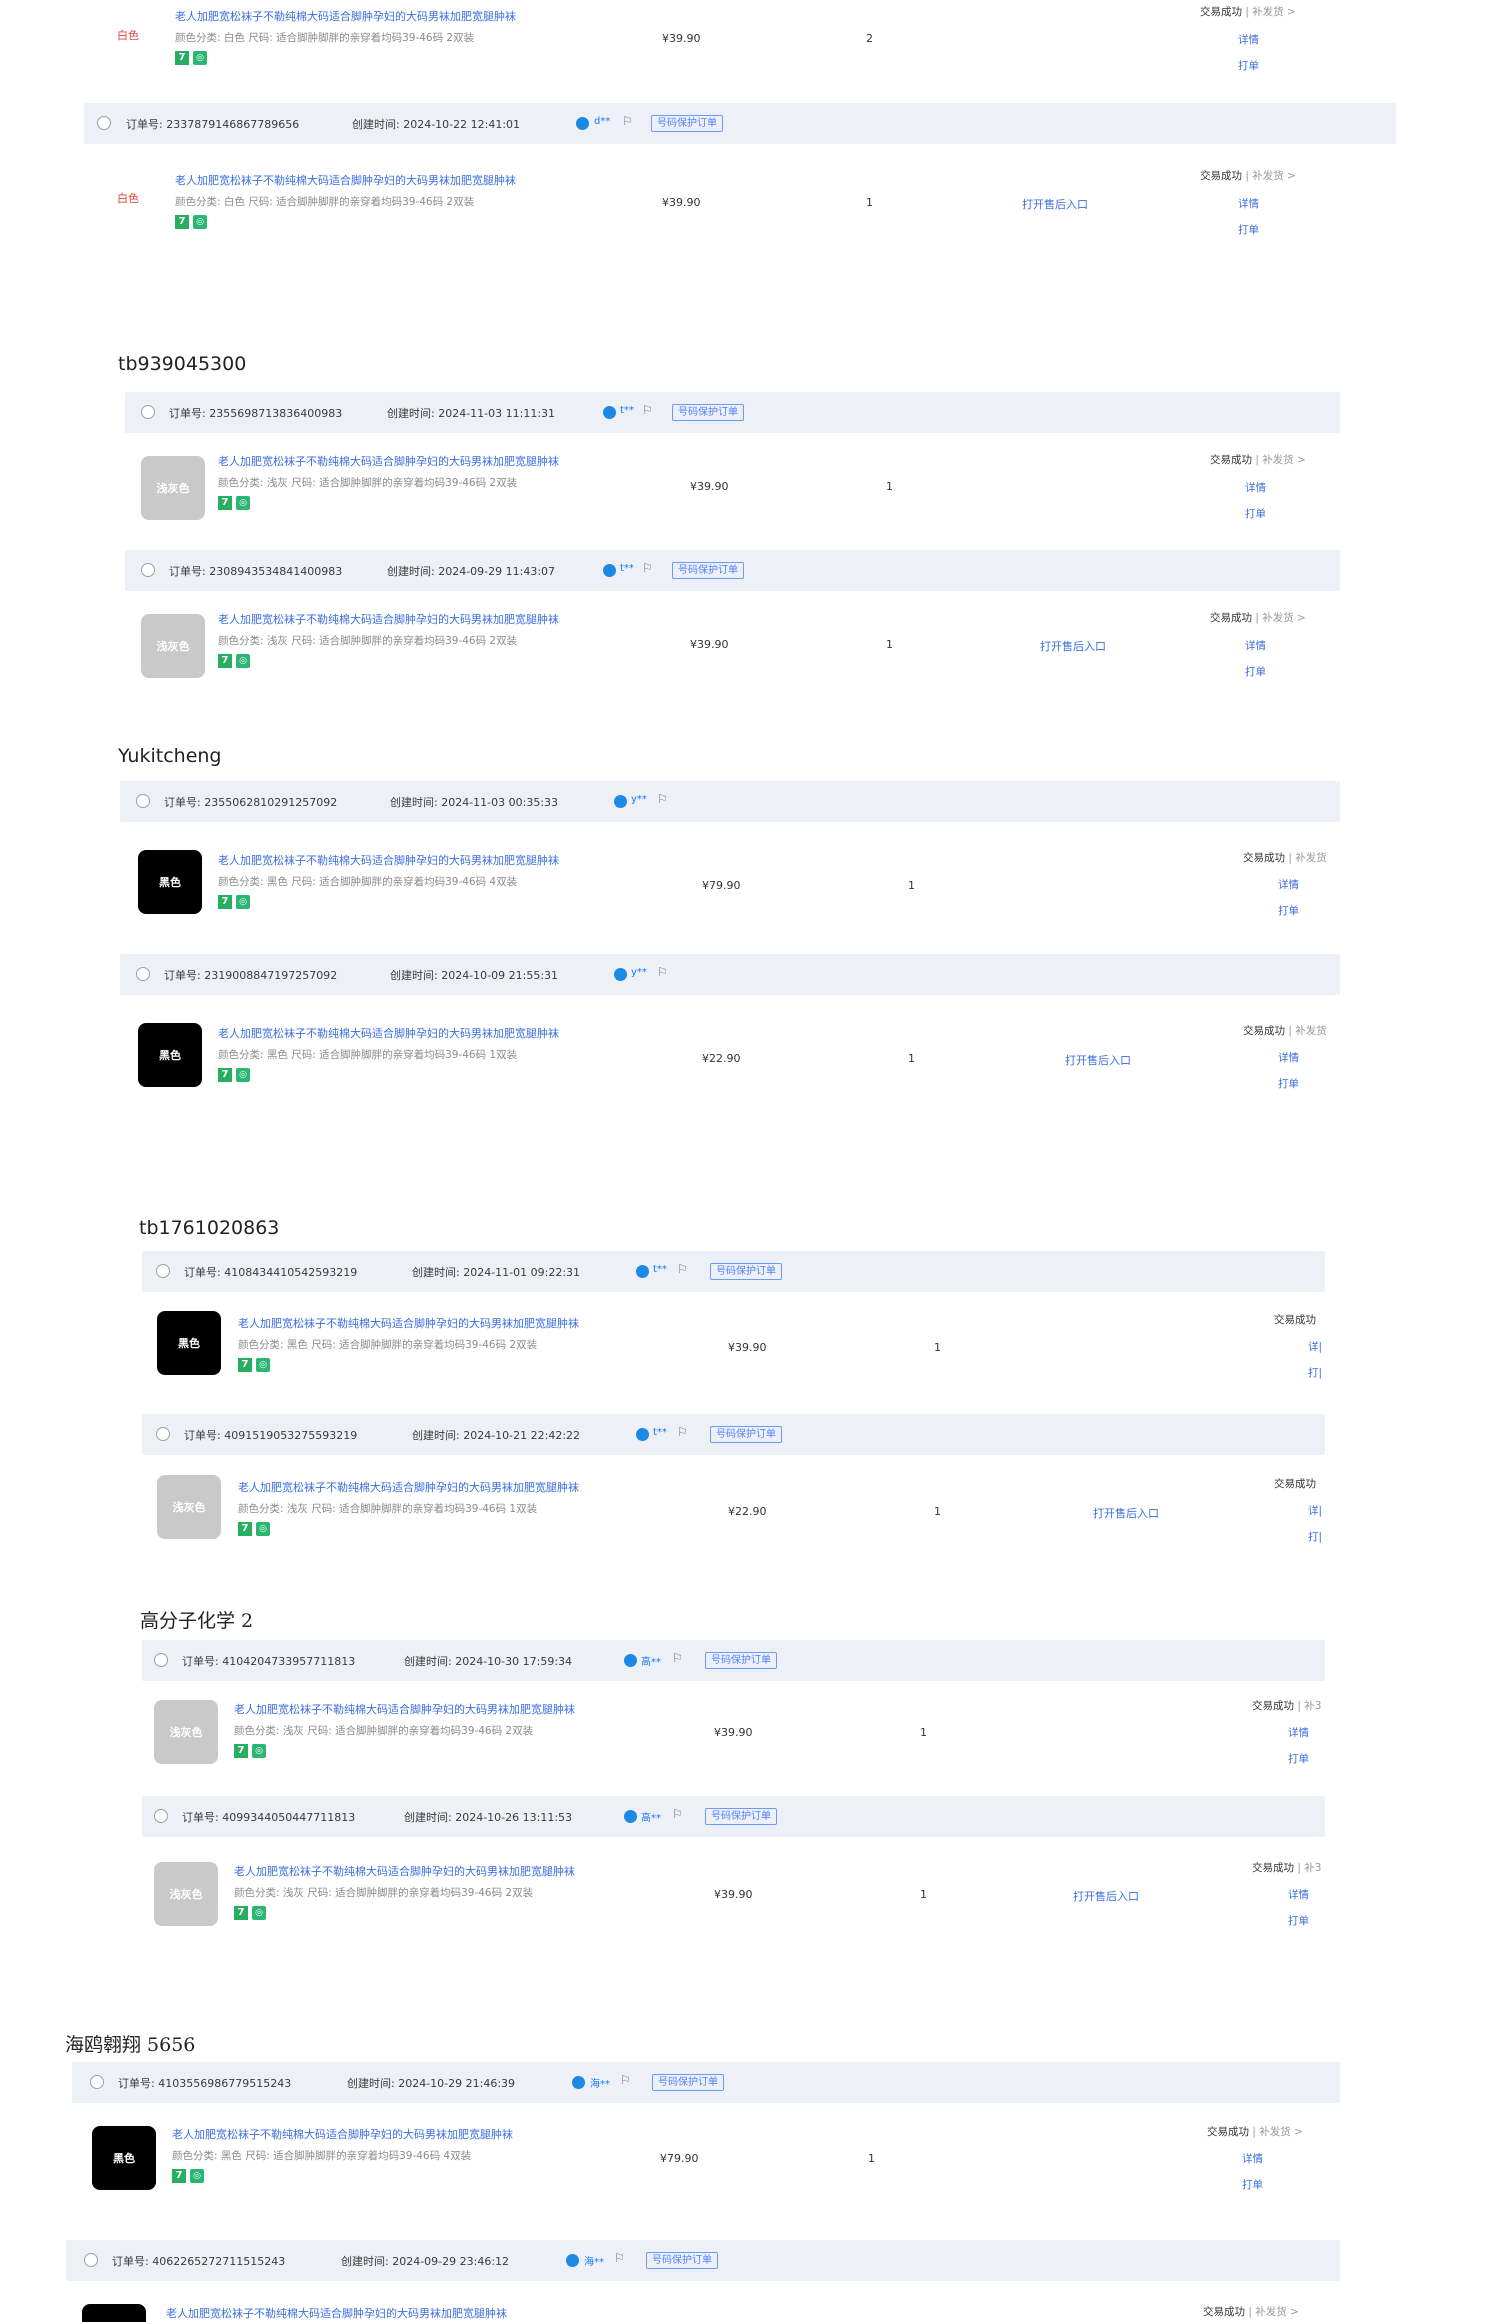 The image size is (1500, 2322). I want to click on product-thumbnail, so click(114, 2313).